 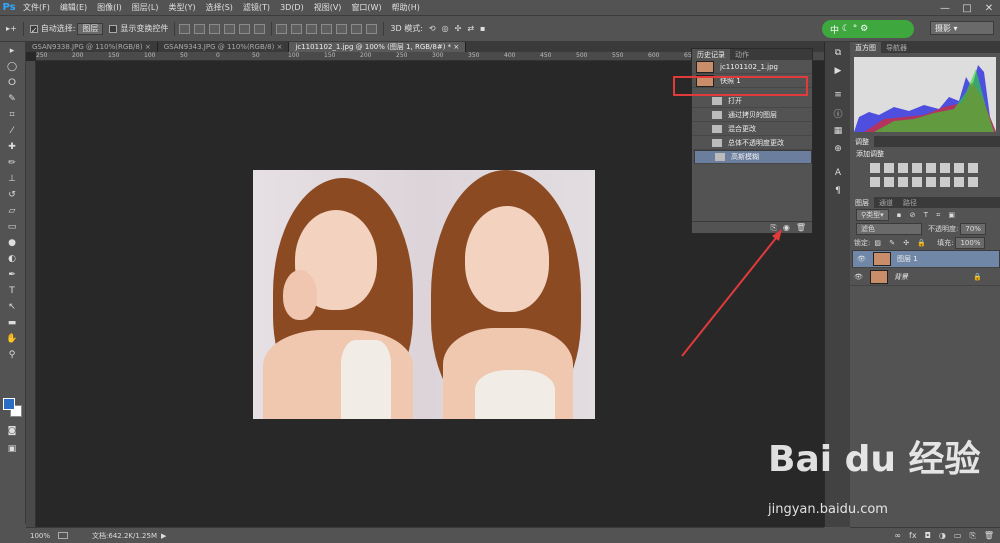 What do you see at coordinates (959, 168) in the screenshot?
I see `color-balance-icon` at bounding box center [959, 168].